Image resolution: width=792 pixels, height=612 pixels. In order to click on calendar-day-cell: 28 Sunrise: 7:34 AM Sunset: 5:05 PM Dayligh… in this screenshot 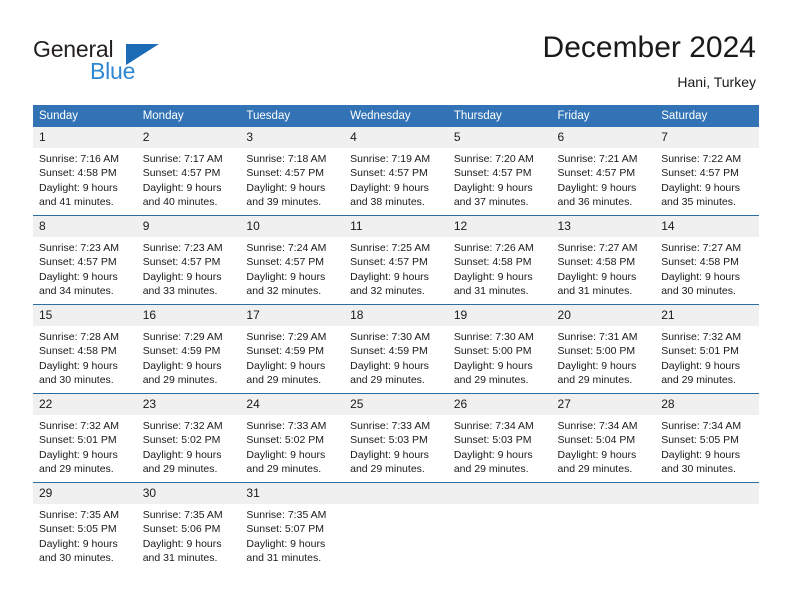, I will do `click(707, 438)`.